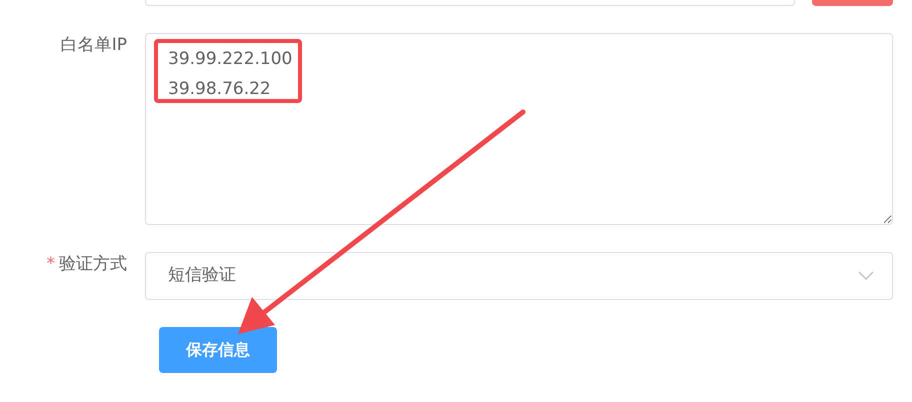 Image resolution: width=912 pixels, height=402 pixels. I want to click on field-label: 白名单IP, so click(93, 45).